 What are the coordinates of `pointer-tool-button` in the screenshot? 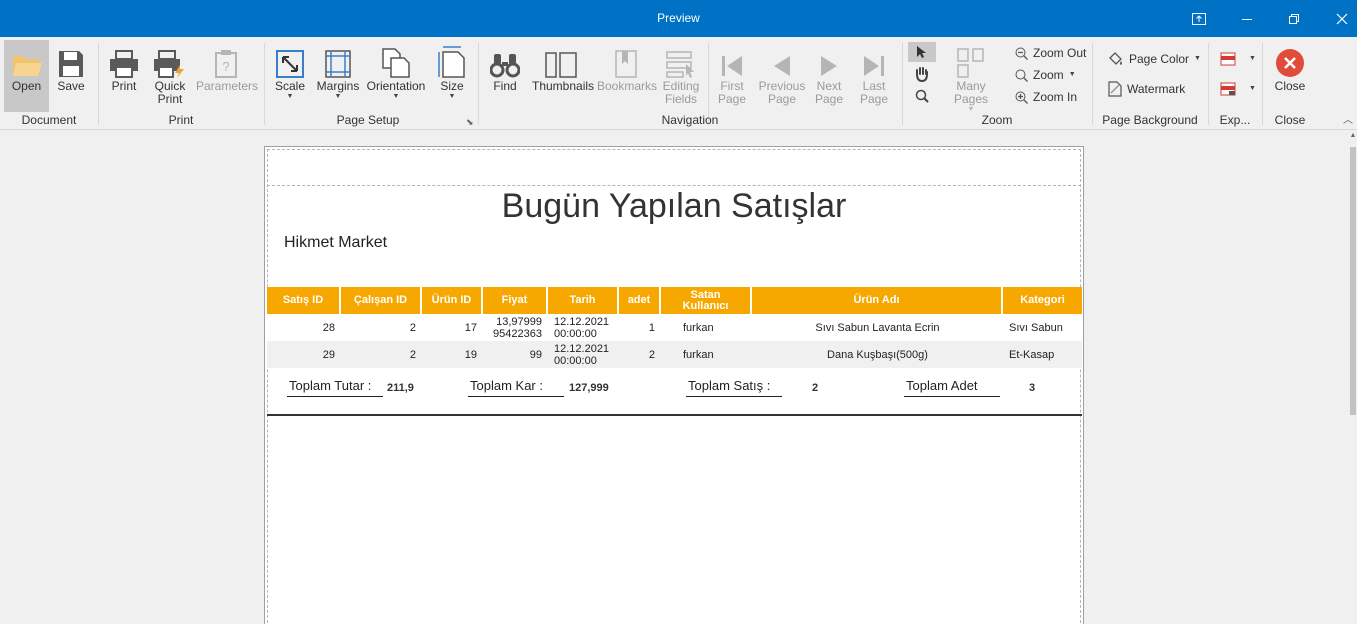 It's located at (922, 52).